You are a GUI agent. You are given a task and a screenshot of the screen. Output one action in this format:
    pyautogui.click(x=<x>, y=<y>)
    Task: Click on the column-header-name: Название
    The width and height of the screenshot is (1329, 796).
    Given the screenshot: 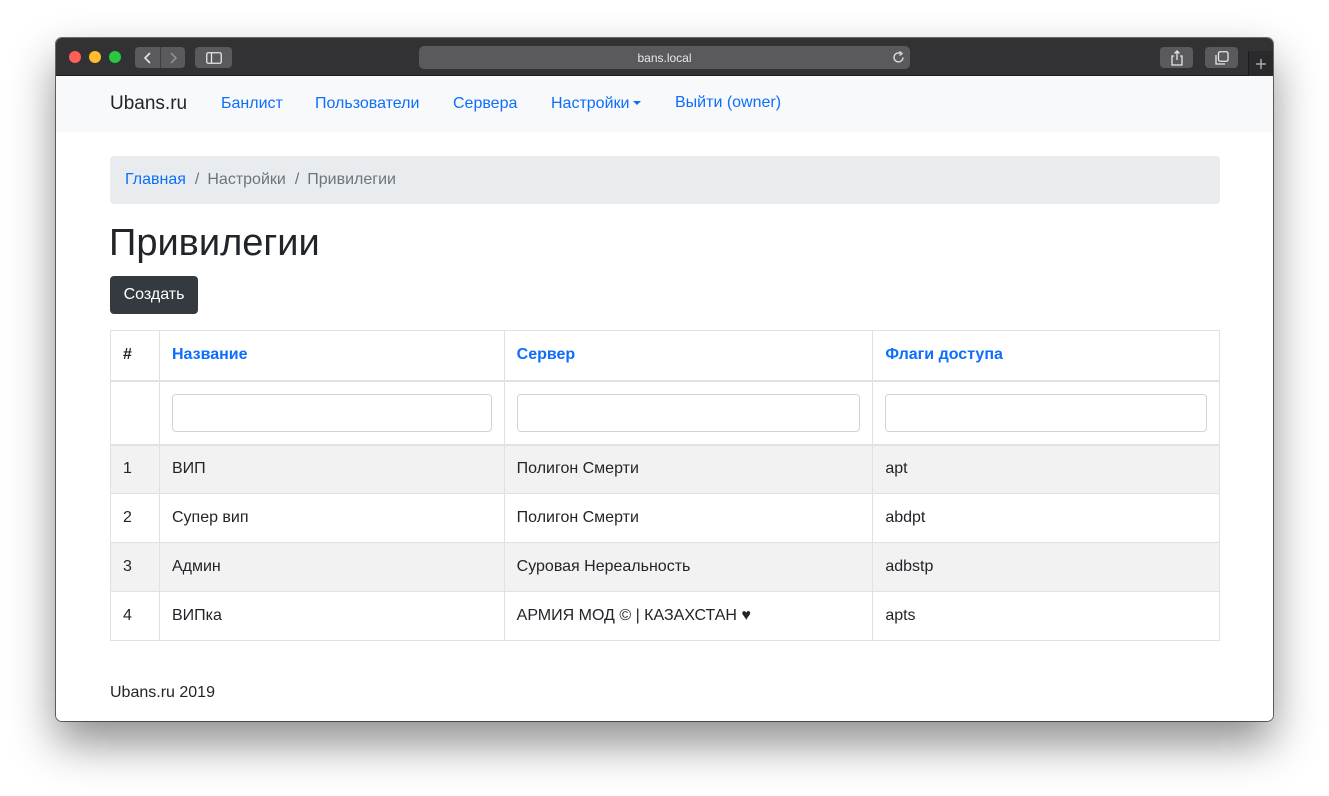 What is the action you would take?
    pyautogui.click(x=331, y=356)
    